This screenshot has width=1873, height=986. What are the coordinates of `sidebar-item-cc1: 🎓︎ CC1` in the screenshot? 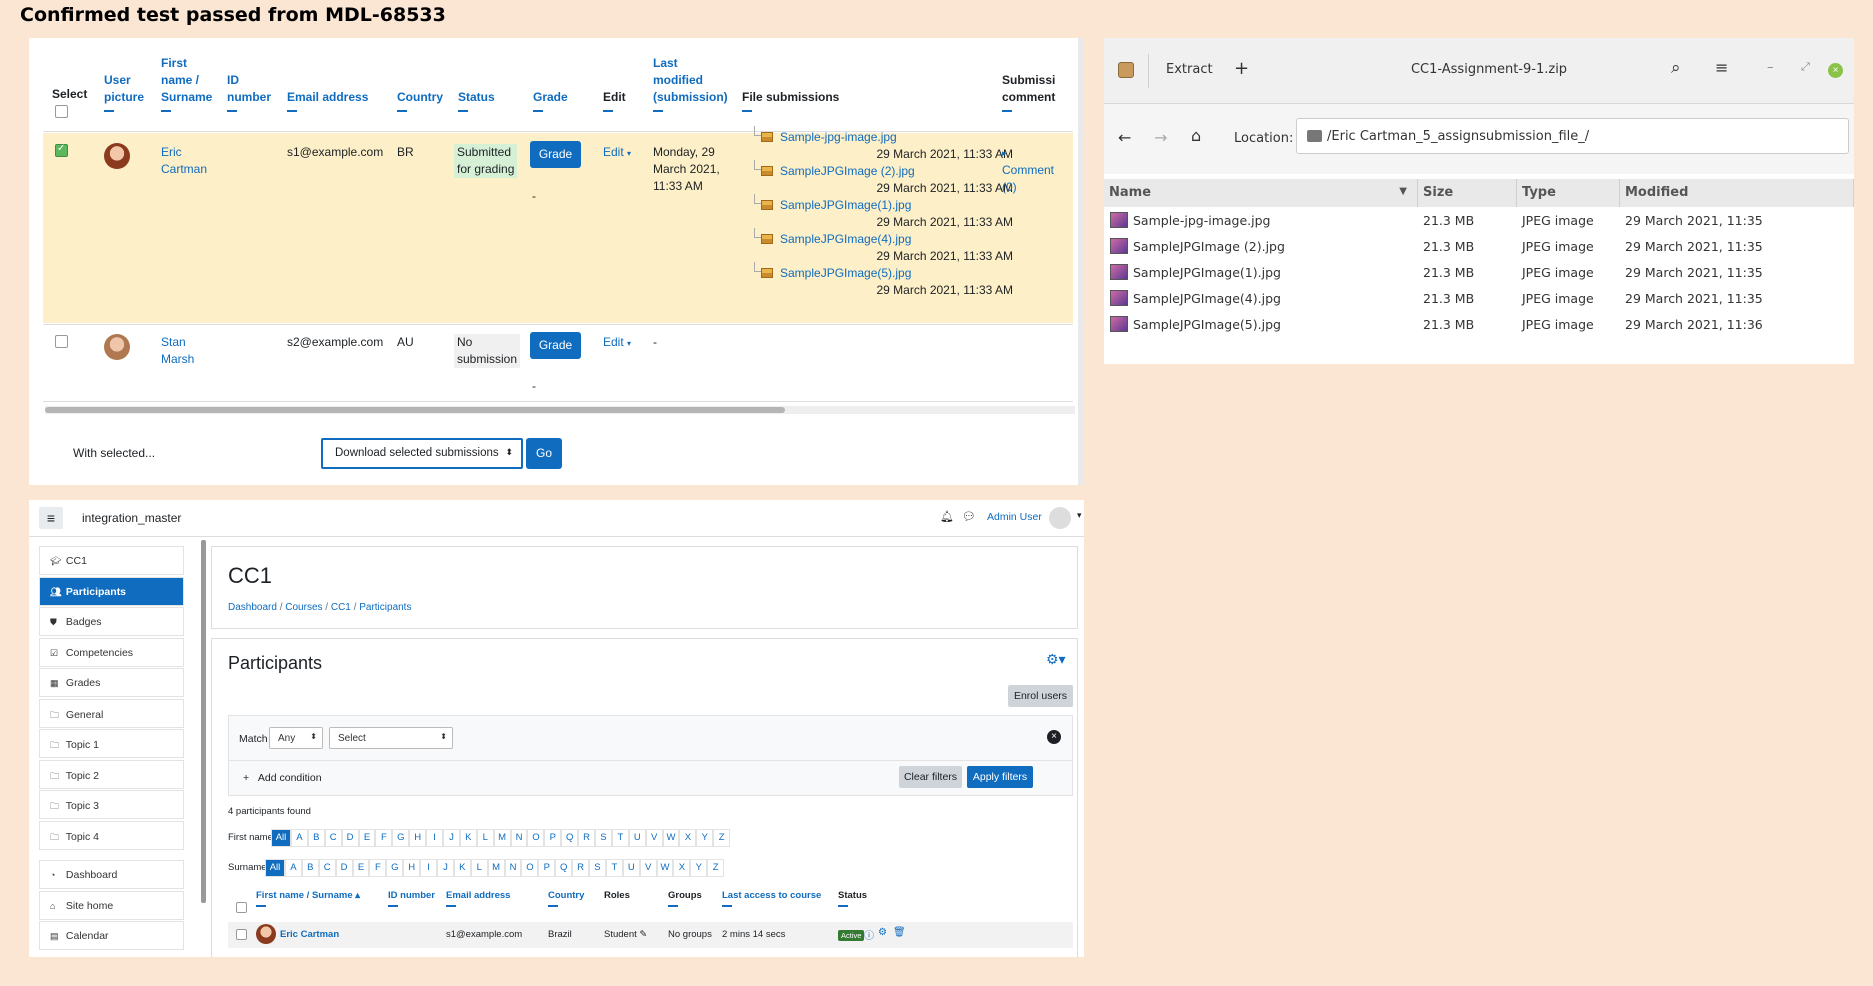 It's located at (111, 560).